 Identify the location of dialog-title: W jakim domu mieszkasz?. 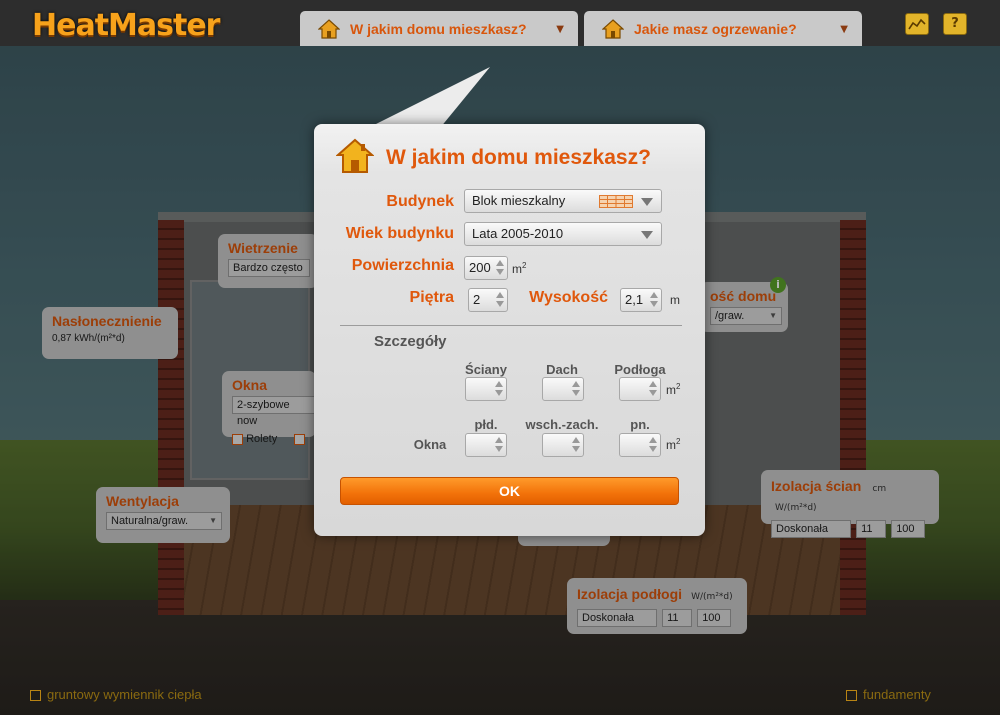
(518, 157).